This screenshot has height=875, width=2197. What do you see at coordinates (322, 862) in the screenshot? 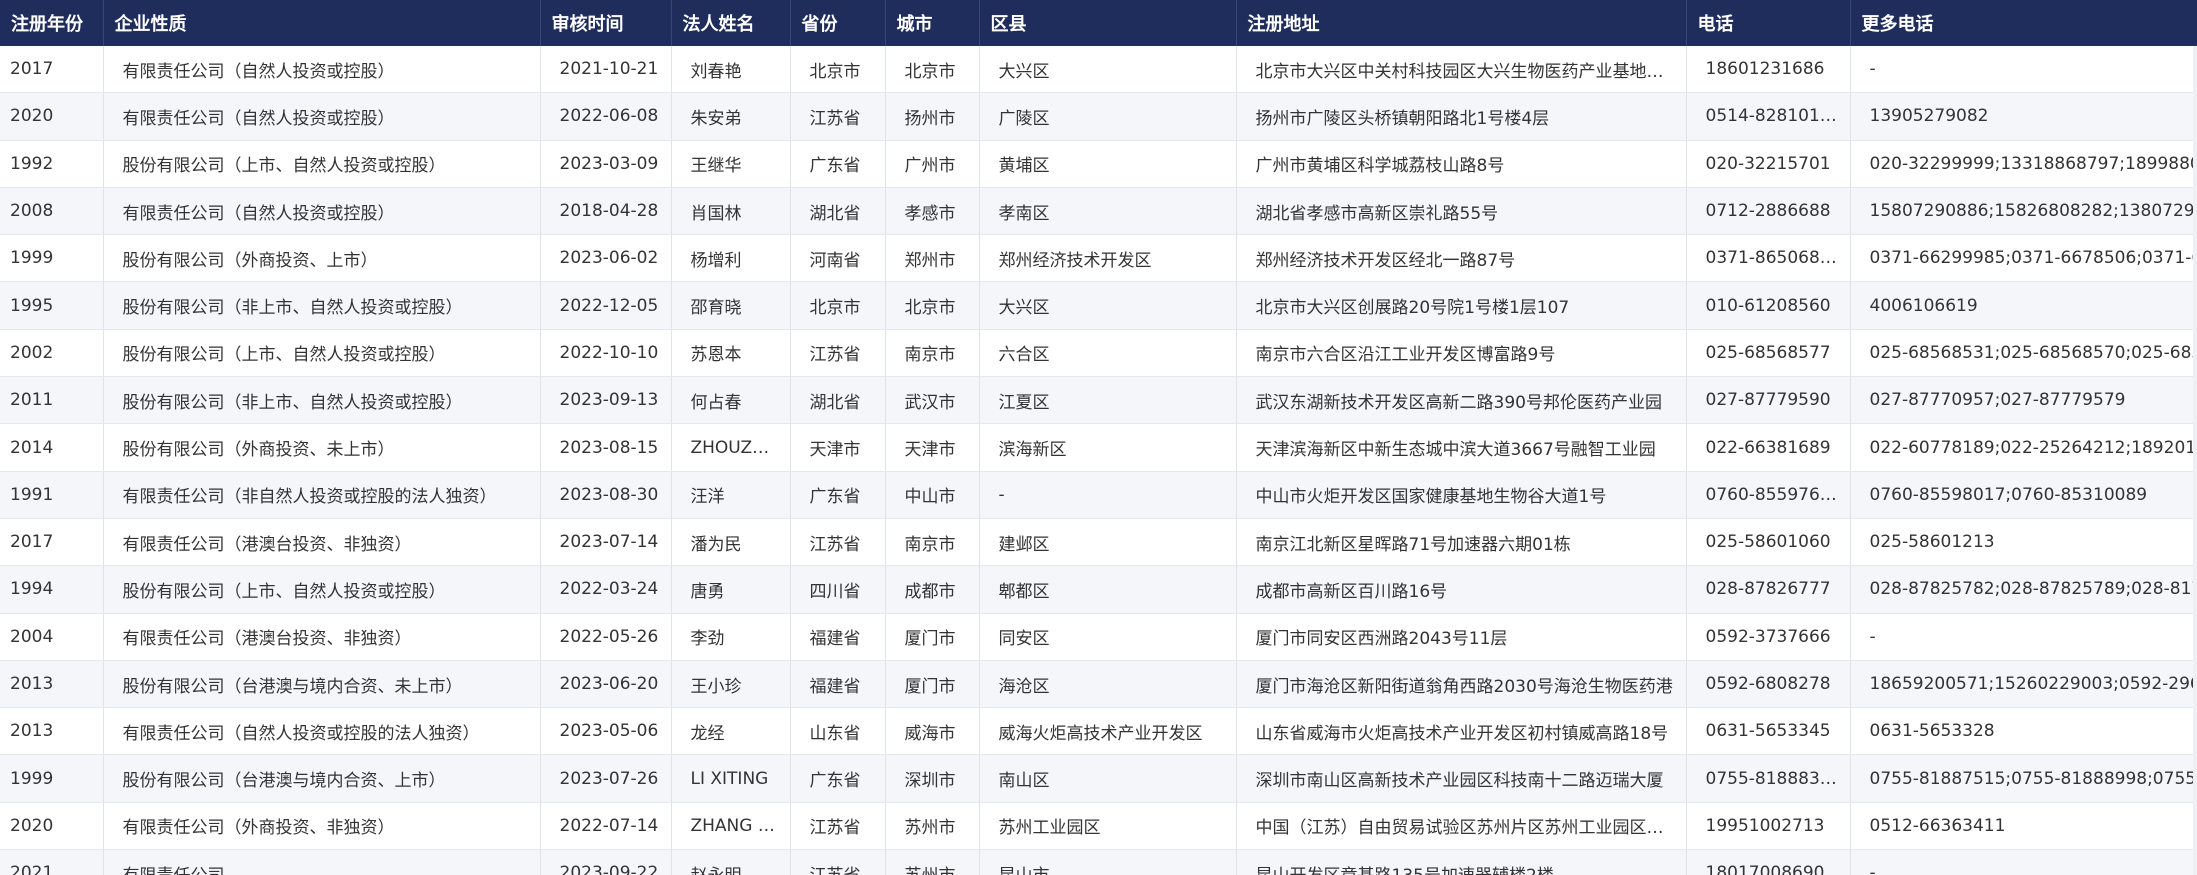
I see `cell-company-type: 有限责任公司` at bounding box center [322, 862].